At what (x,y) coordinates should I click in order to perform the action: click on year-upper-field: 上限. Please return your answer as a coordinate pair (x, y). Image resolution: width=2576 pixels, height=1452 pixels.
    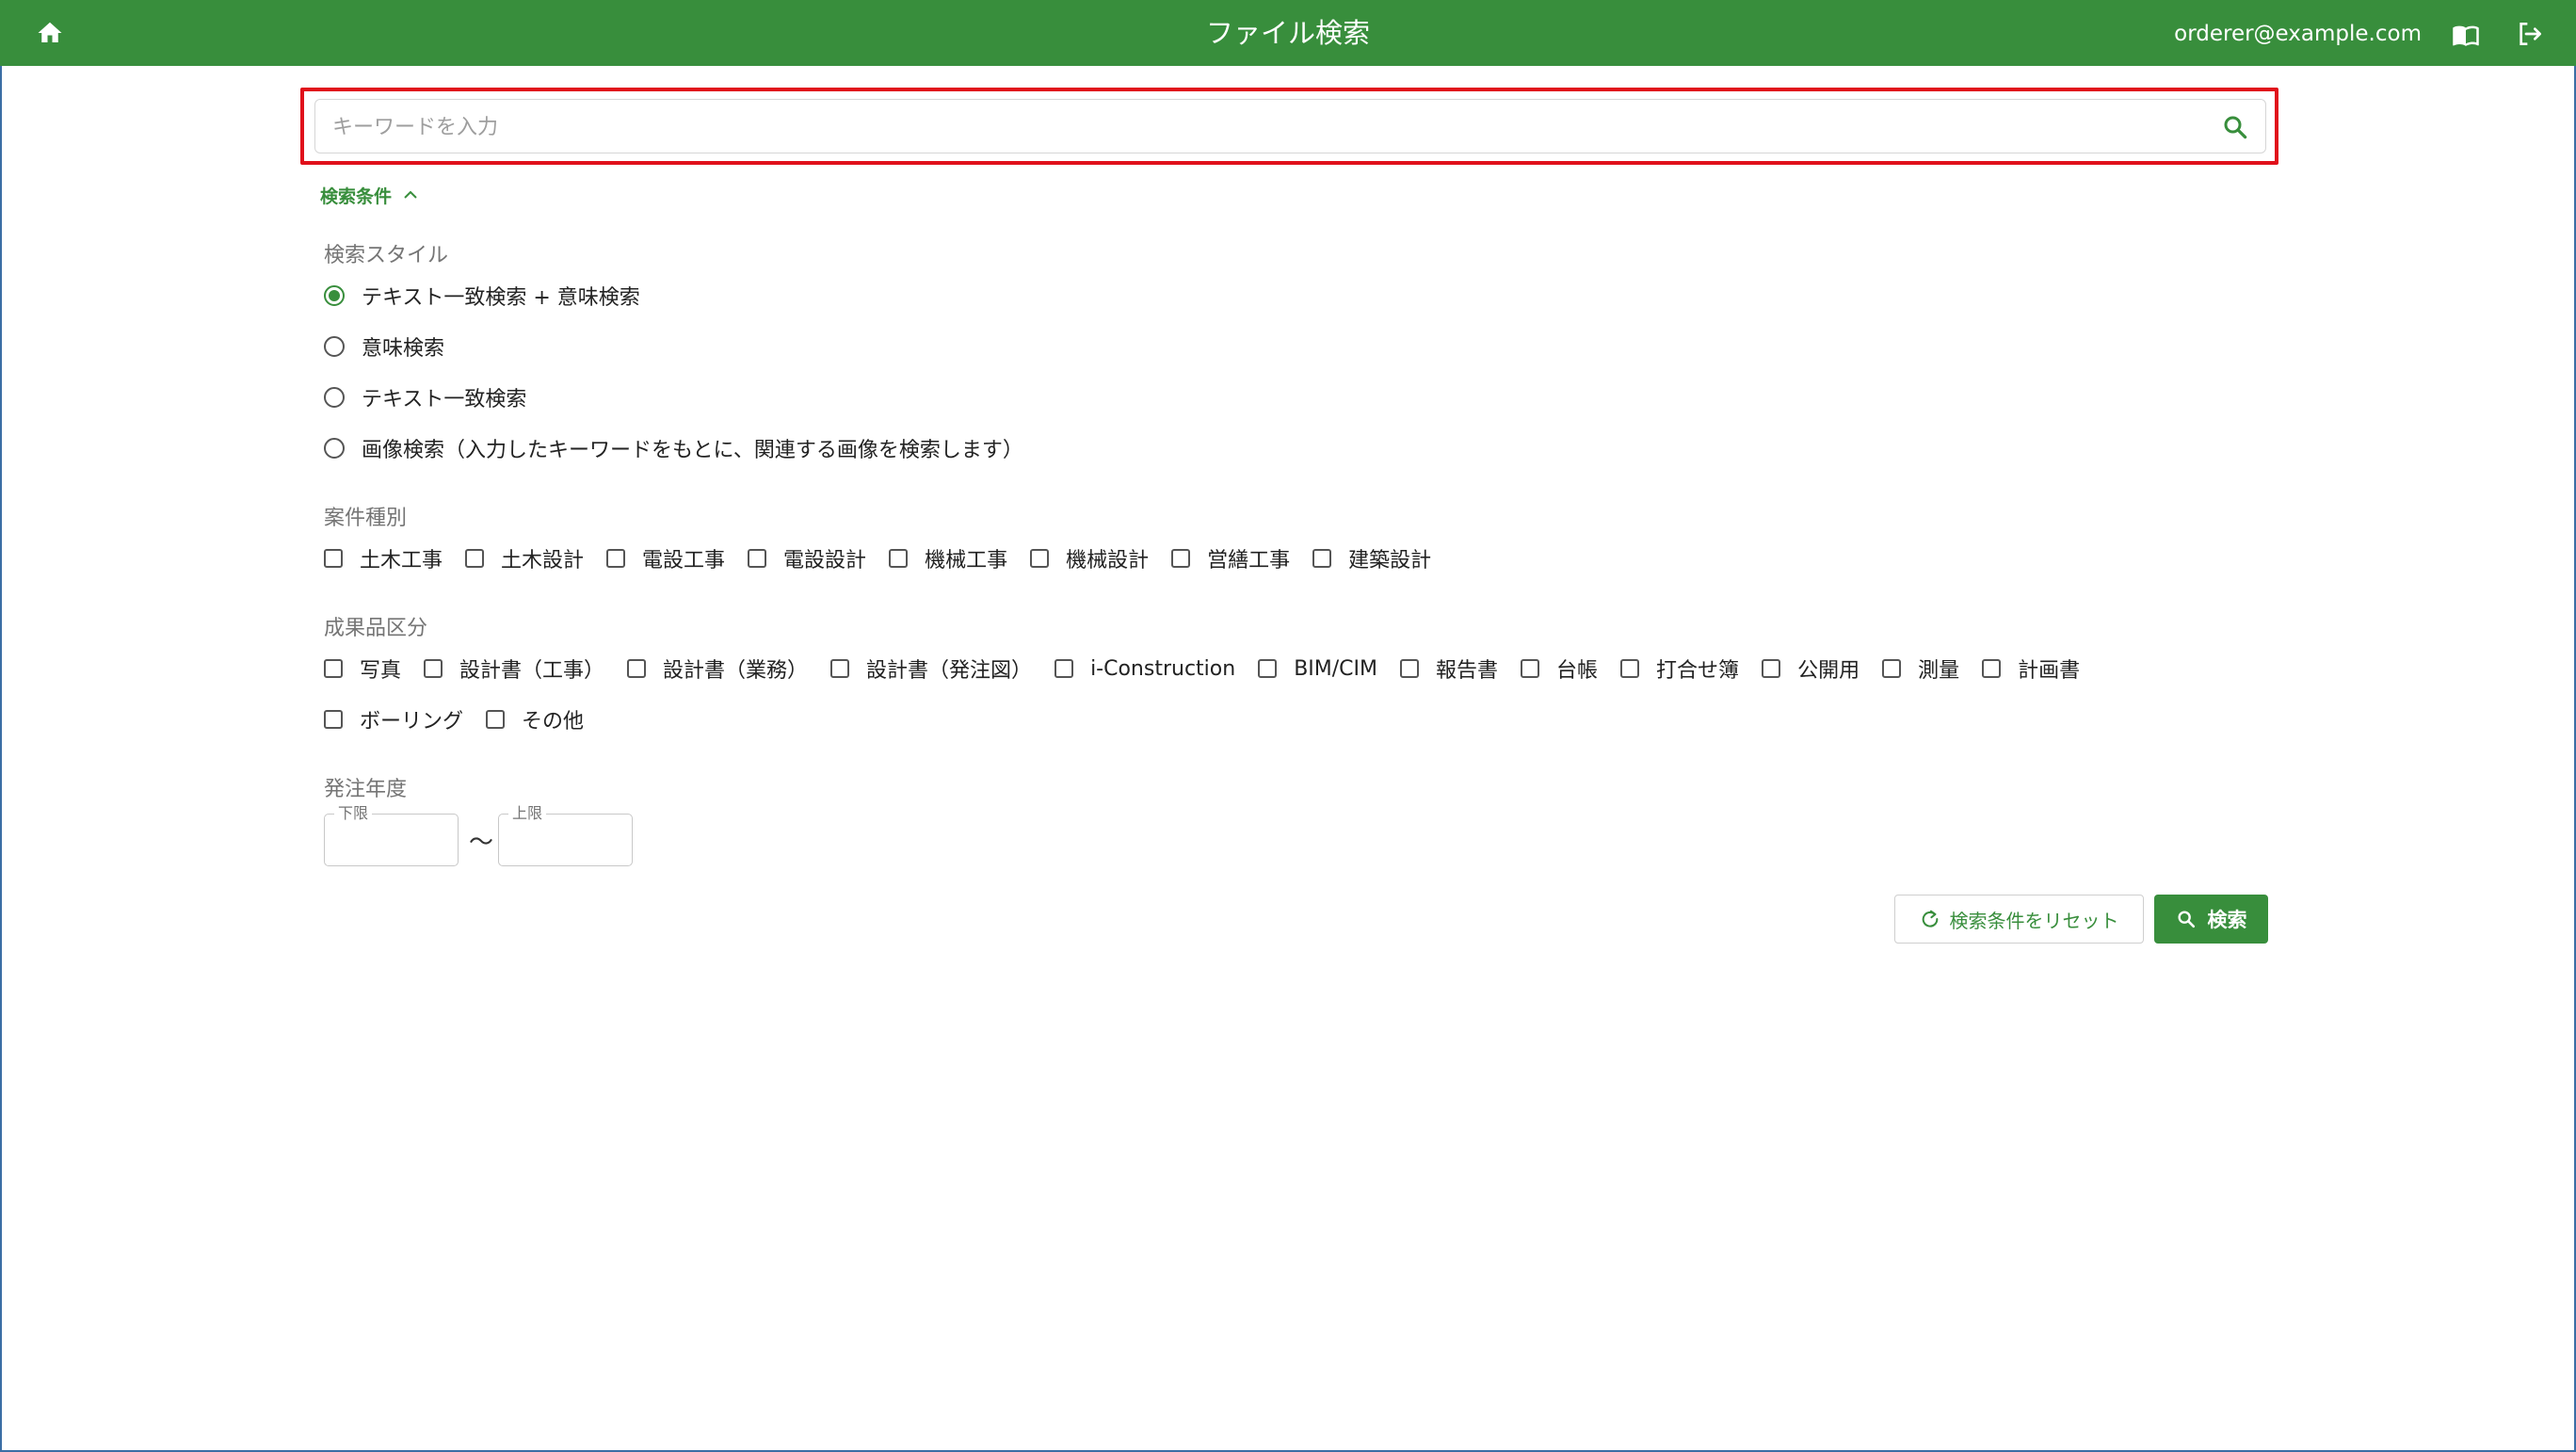
    Looking at the image, I should click on (565, 835).